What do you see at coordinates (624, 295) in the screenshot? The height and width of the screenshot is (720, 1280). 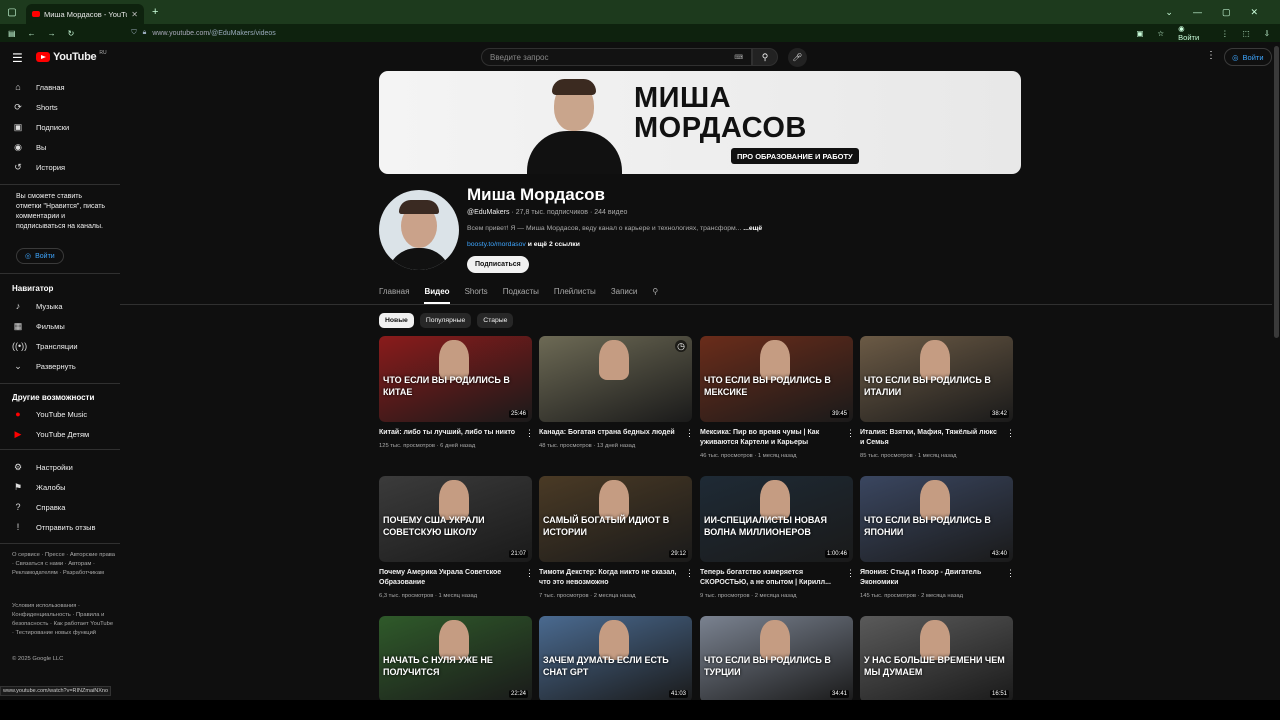 I see `tab-posts: Записи` at bounding box center [624, 295].